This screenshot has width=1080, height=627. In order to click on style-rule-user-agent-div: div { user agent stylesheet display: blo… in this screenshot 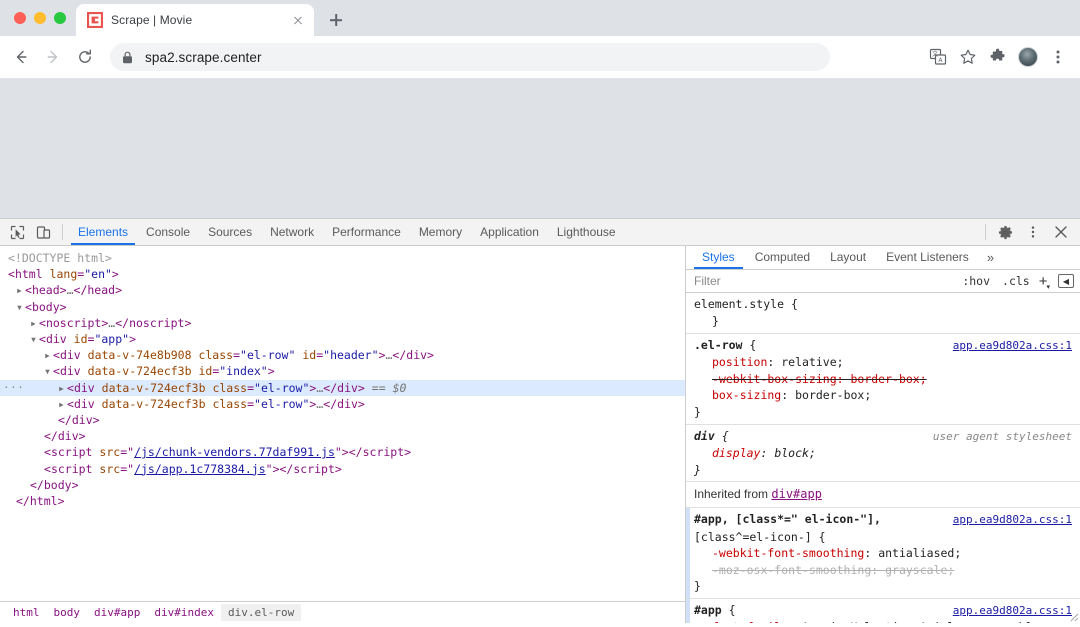, I will do `click(883, 454)`.